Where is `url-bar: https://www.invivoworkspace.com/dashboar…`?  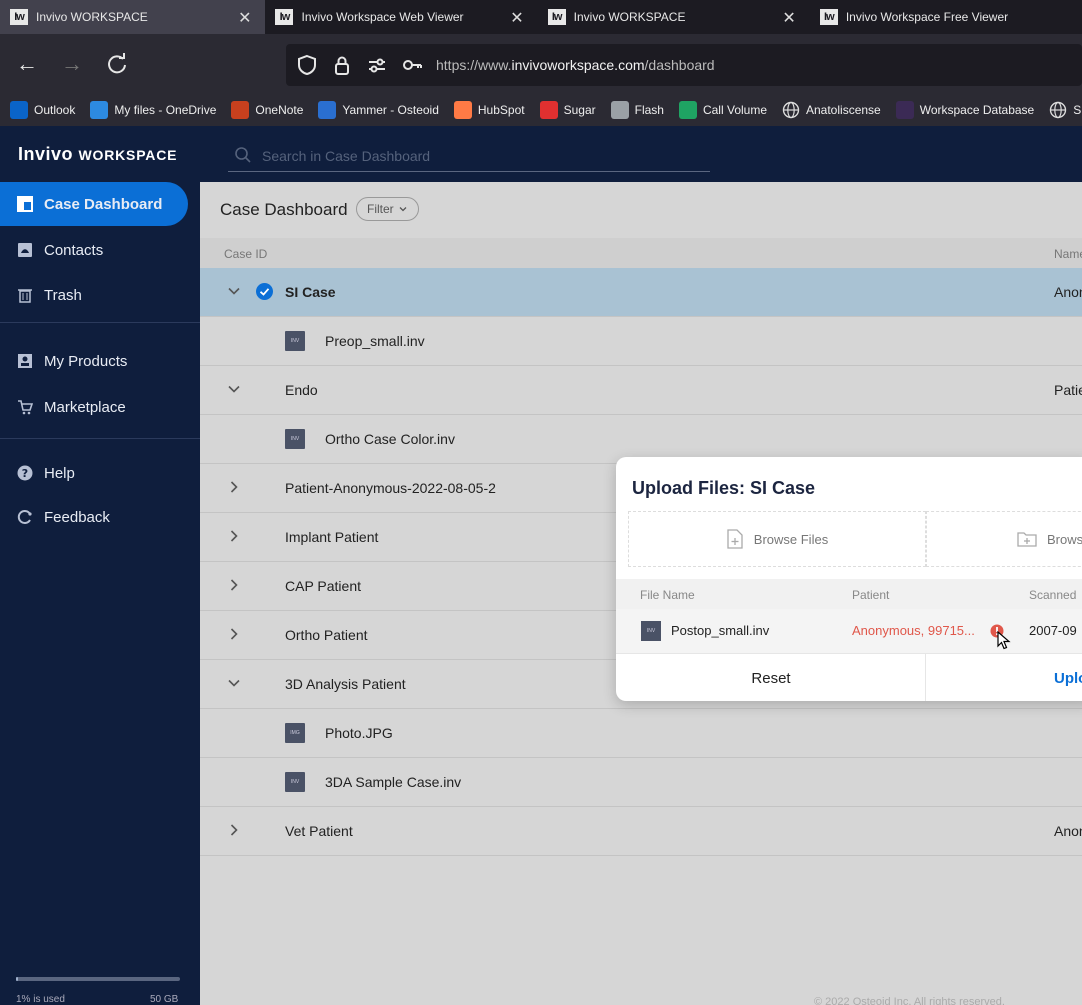 url-bar: https://www.invivoworkspace.com/dashboar… is located at coordinates (684, 65).